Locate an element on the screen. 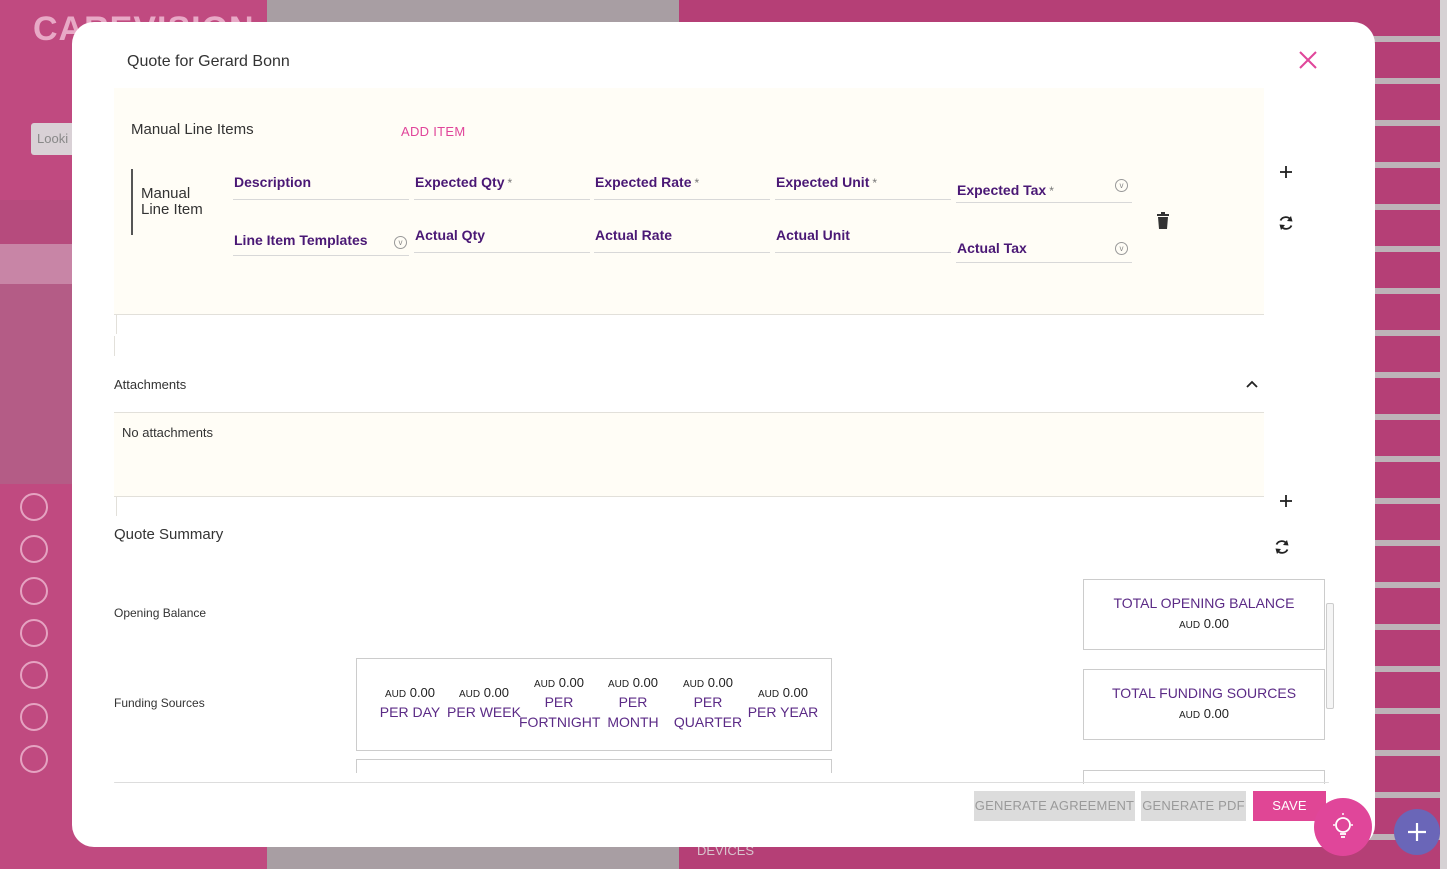 This screenshot has width=1447, height=869. frequency-label-line: MONTH is located at coordinates (633, 722).